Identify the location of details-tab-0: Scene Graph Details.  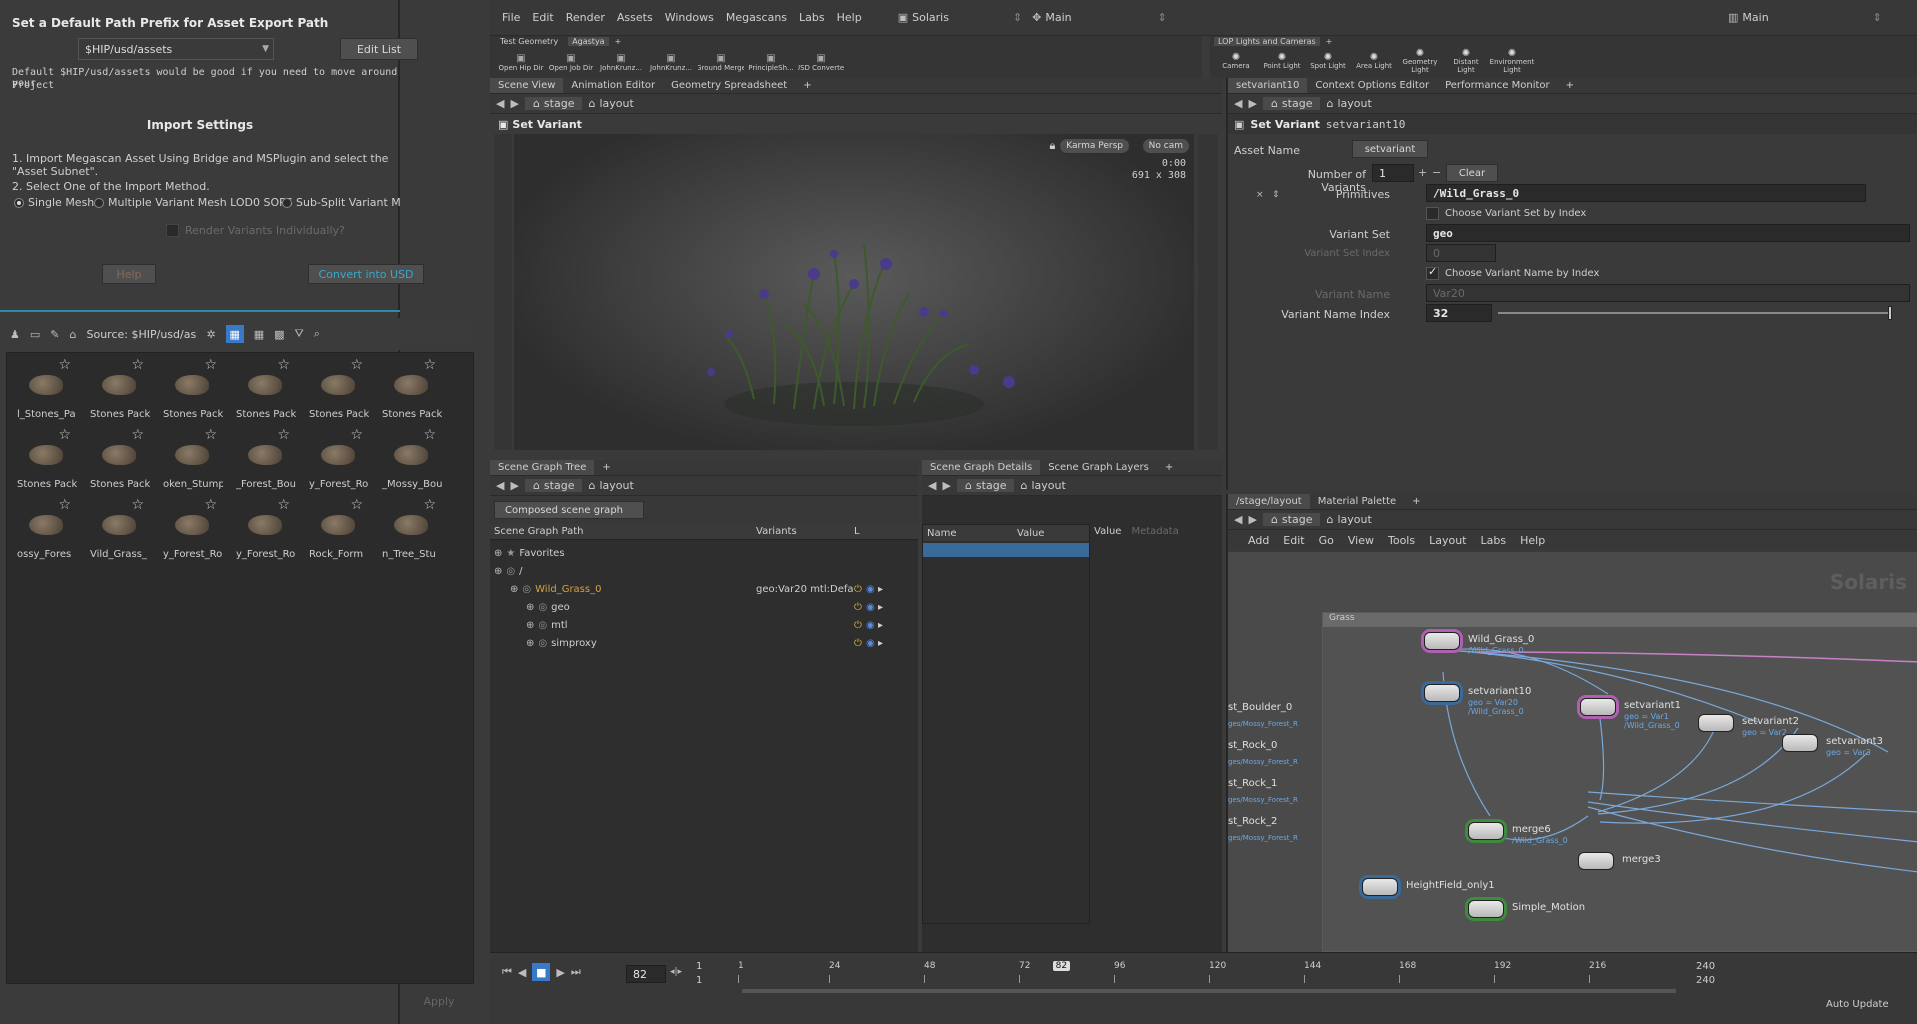
(981, 467).